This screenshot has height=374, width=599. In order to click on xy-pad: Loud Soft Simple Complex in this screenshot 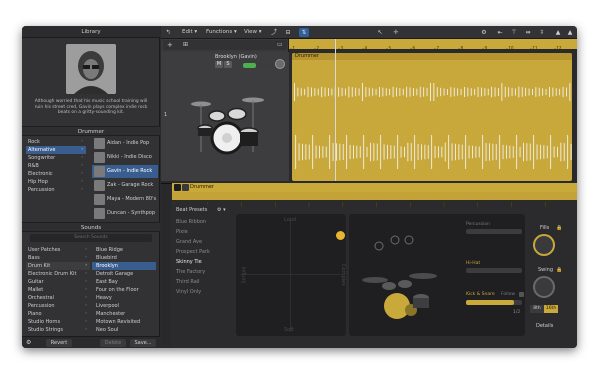, I will do `click(291, 275)`.